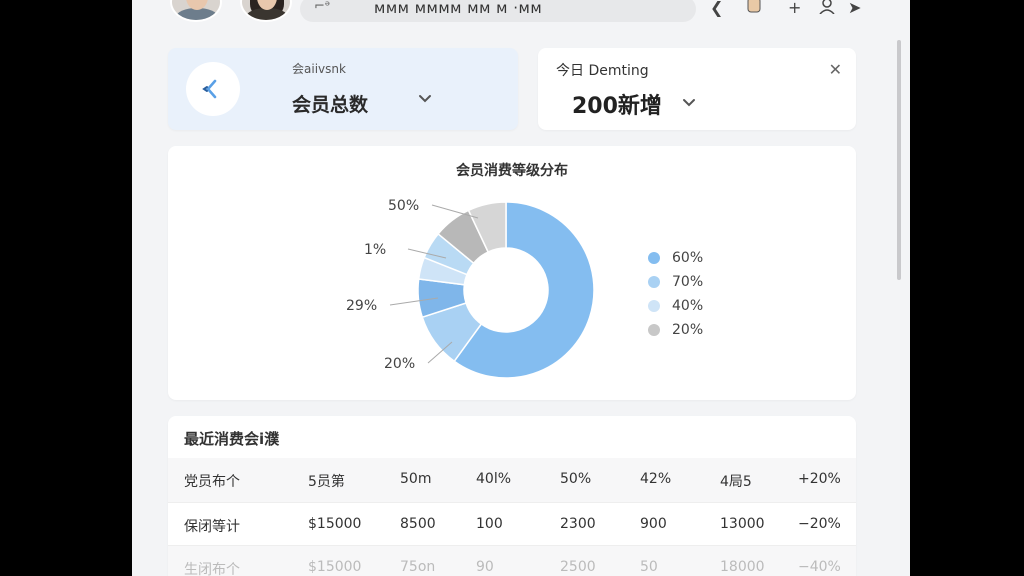 The image size is (1024, 576). I want to click on back-arrow-icon: ❮, so click(716, 8).